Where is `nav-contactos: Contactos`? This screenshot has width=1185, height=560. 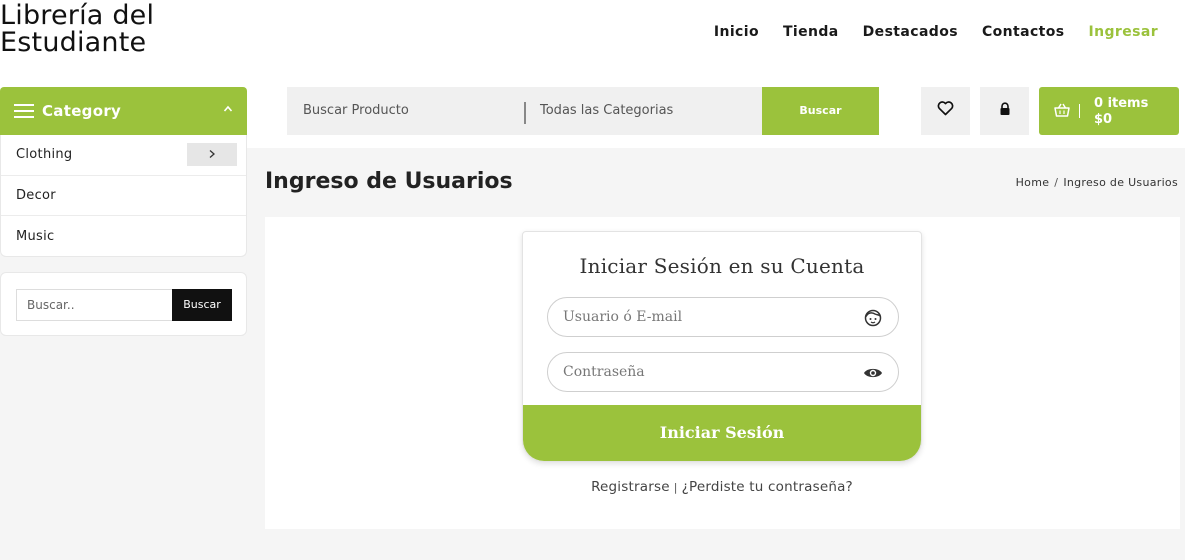 nav-contactos: Contactos is located at coordinates (1023, 32).